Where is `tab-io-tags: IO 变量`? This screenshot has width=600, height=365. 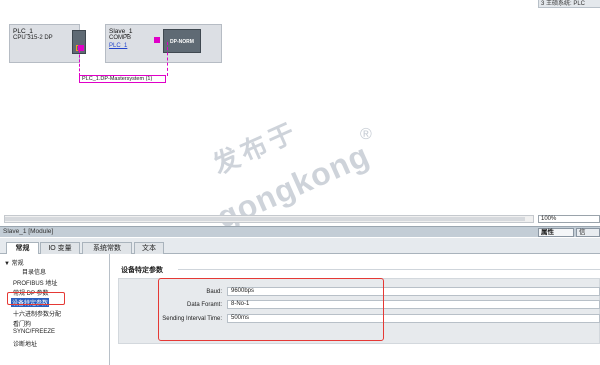
tab-io-tags: IO 变量 is located at coordinates (60, 248).